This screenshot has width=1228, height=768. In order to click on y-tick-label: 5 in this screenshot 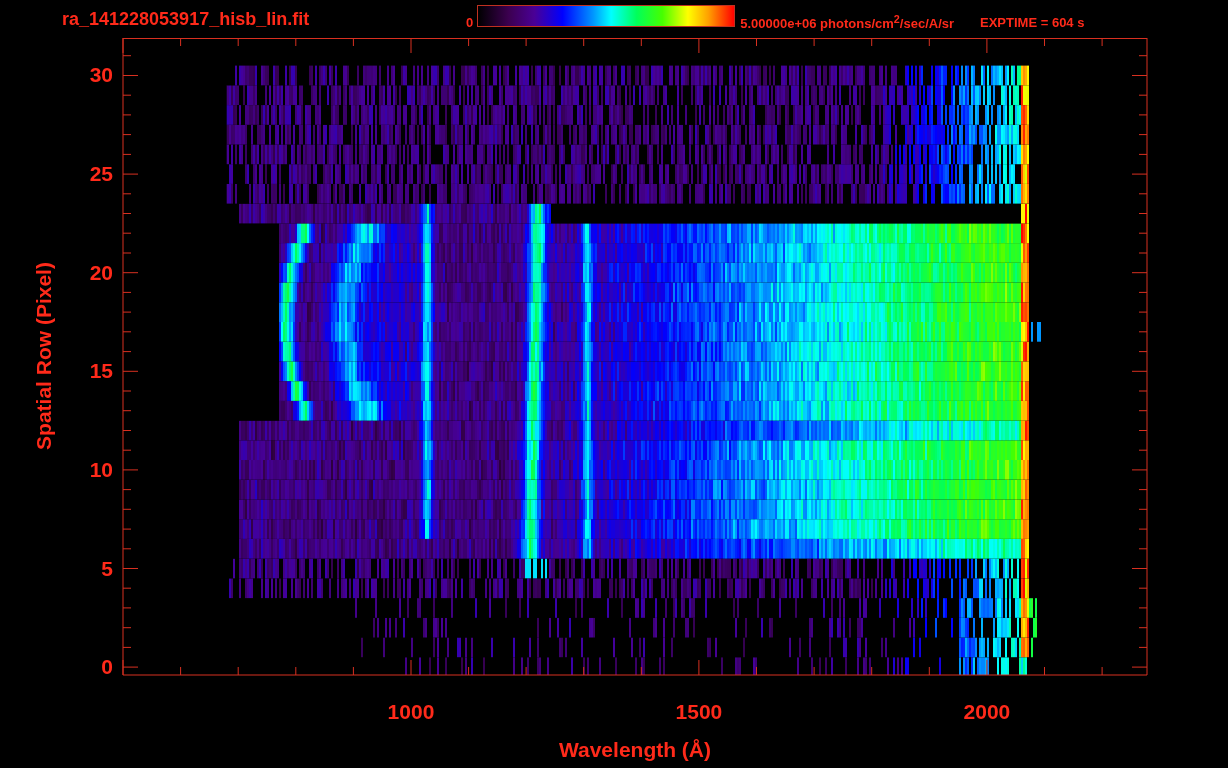, I will do `click(107, 568)`.